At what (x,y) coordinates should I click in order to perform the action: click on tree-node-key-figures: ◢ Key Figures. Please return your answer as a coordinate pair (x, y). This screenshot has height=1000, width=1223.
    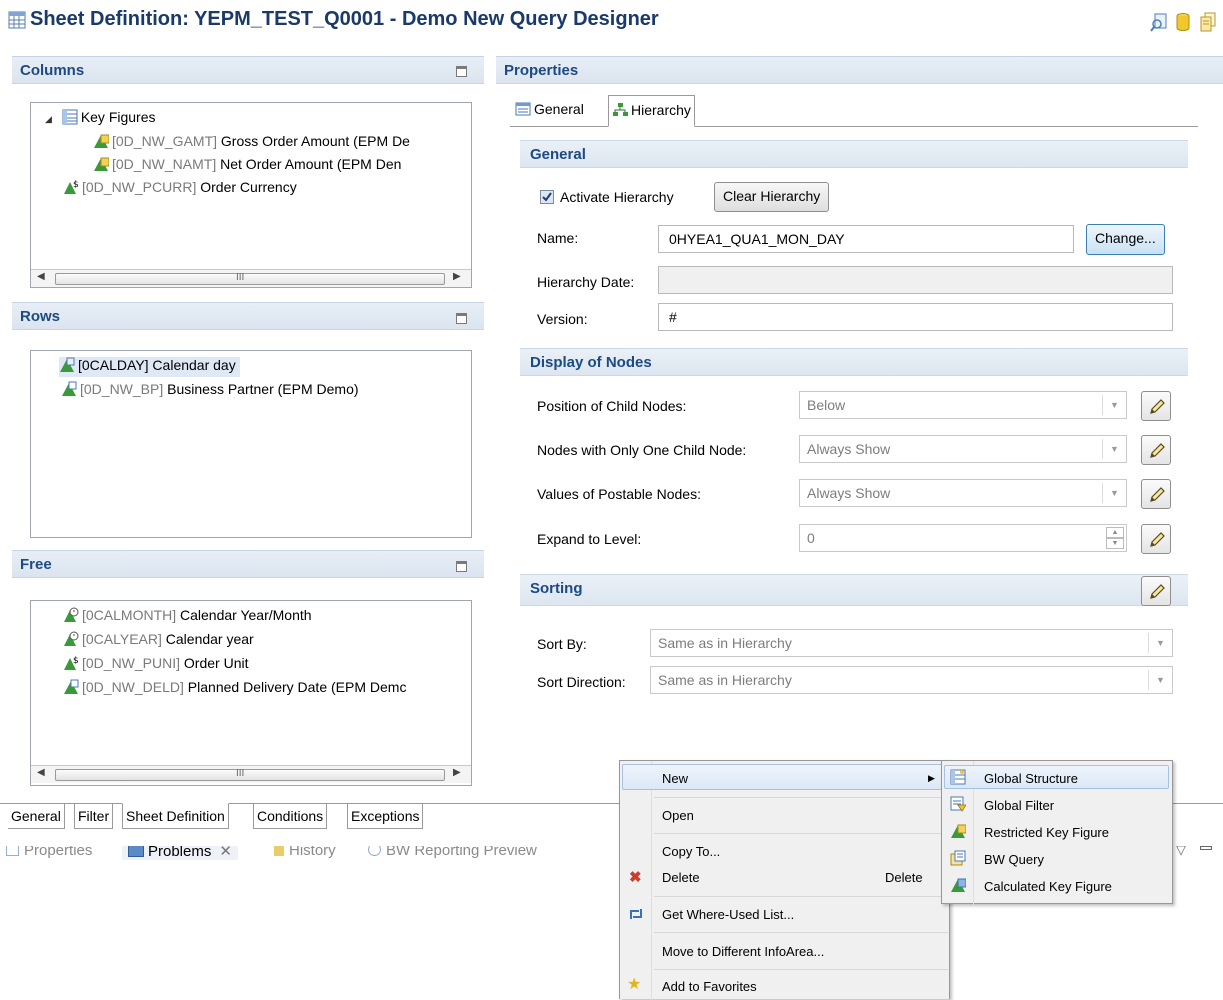
    Looking at the image, I should click on (100, 119).